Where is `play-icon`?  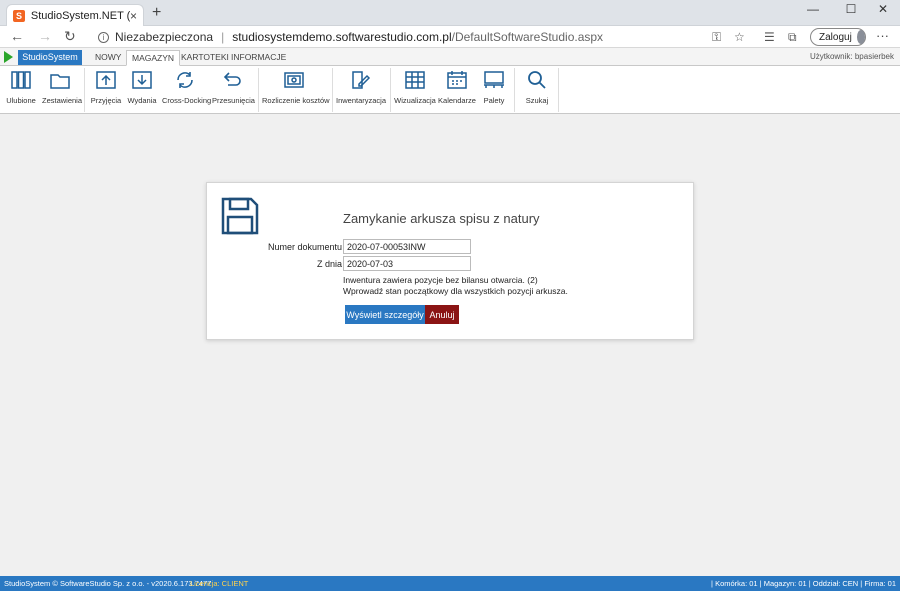
play-icon is located at coordinates (8, 57).